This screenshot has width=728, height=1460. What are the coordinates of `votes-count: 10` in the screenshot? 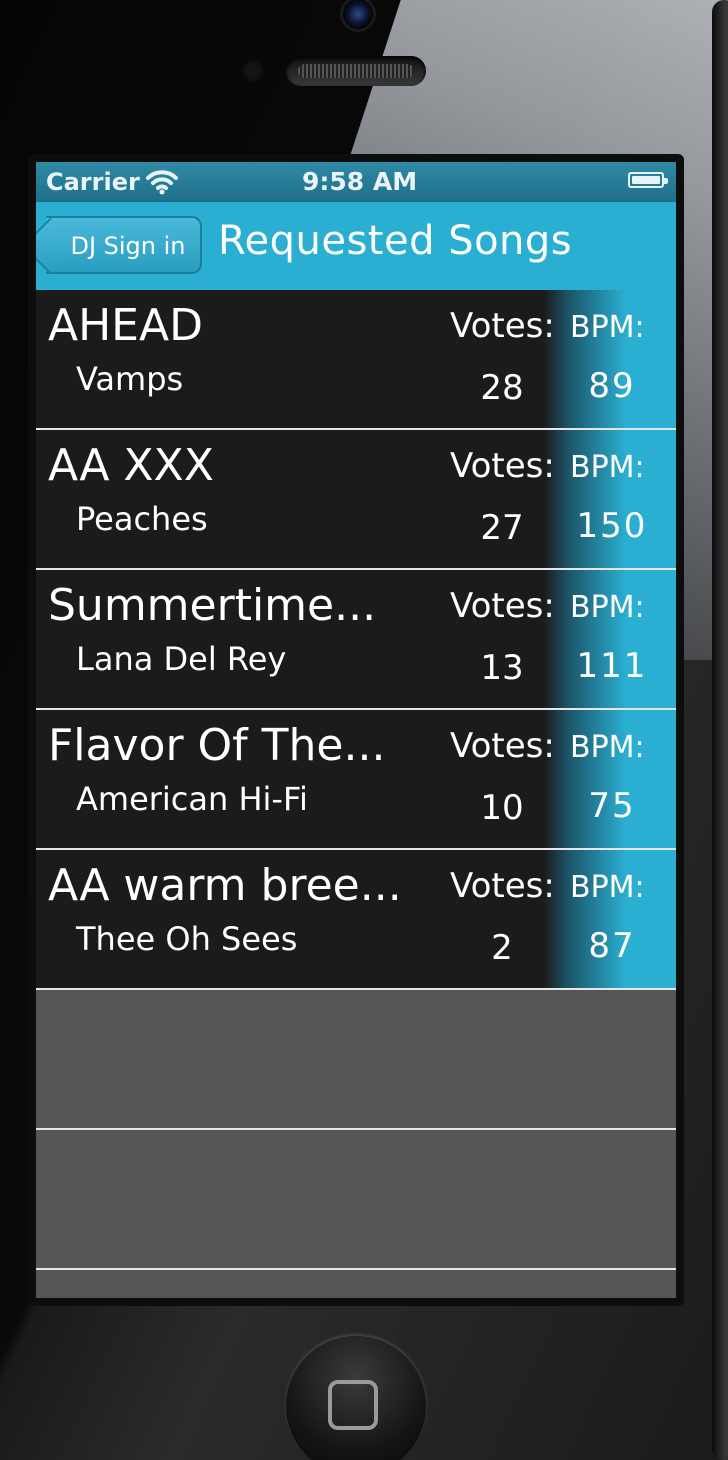 It's located at (502, 808).